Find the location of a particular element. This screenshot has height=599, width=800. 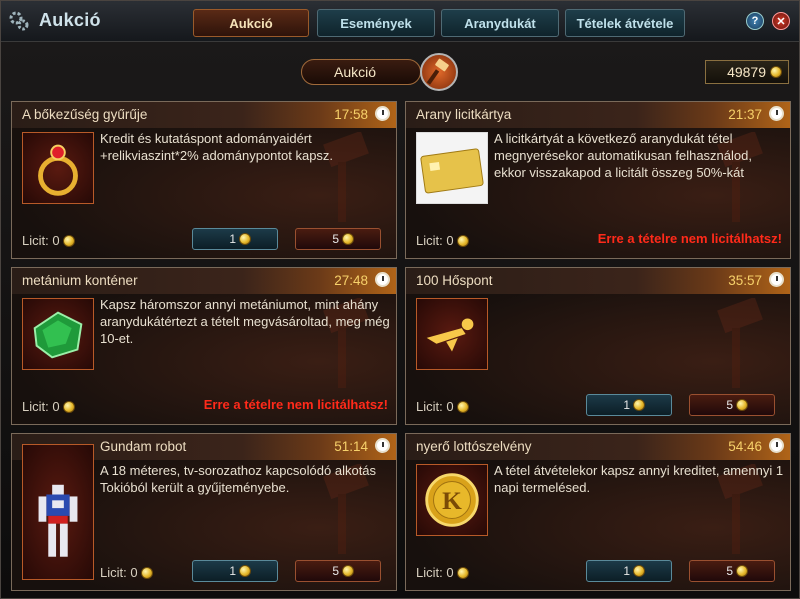

gear-icon is located at coordinates (19, 21).